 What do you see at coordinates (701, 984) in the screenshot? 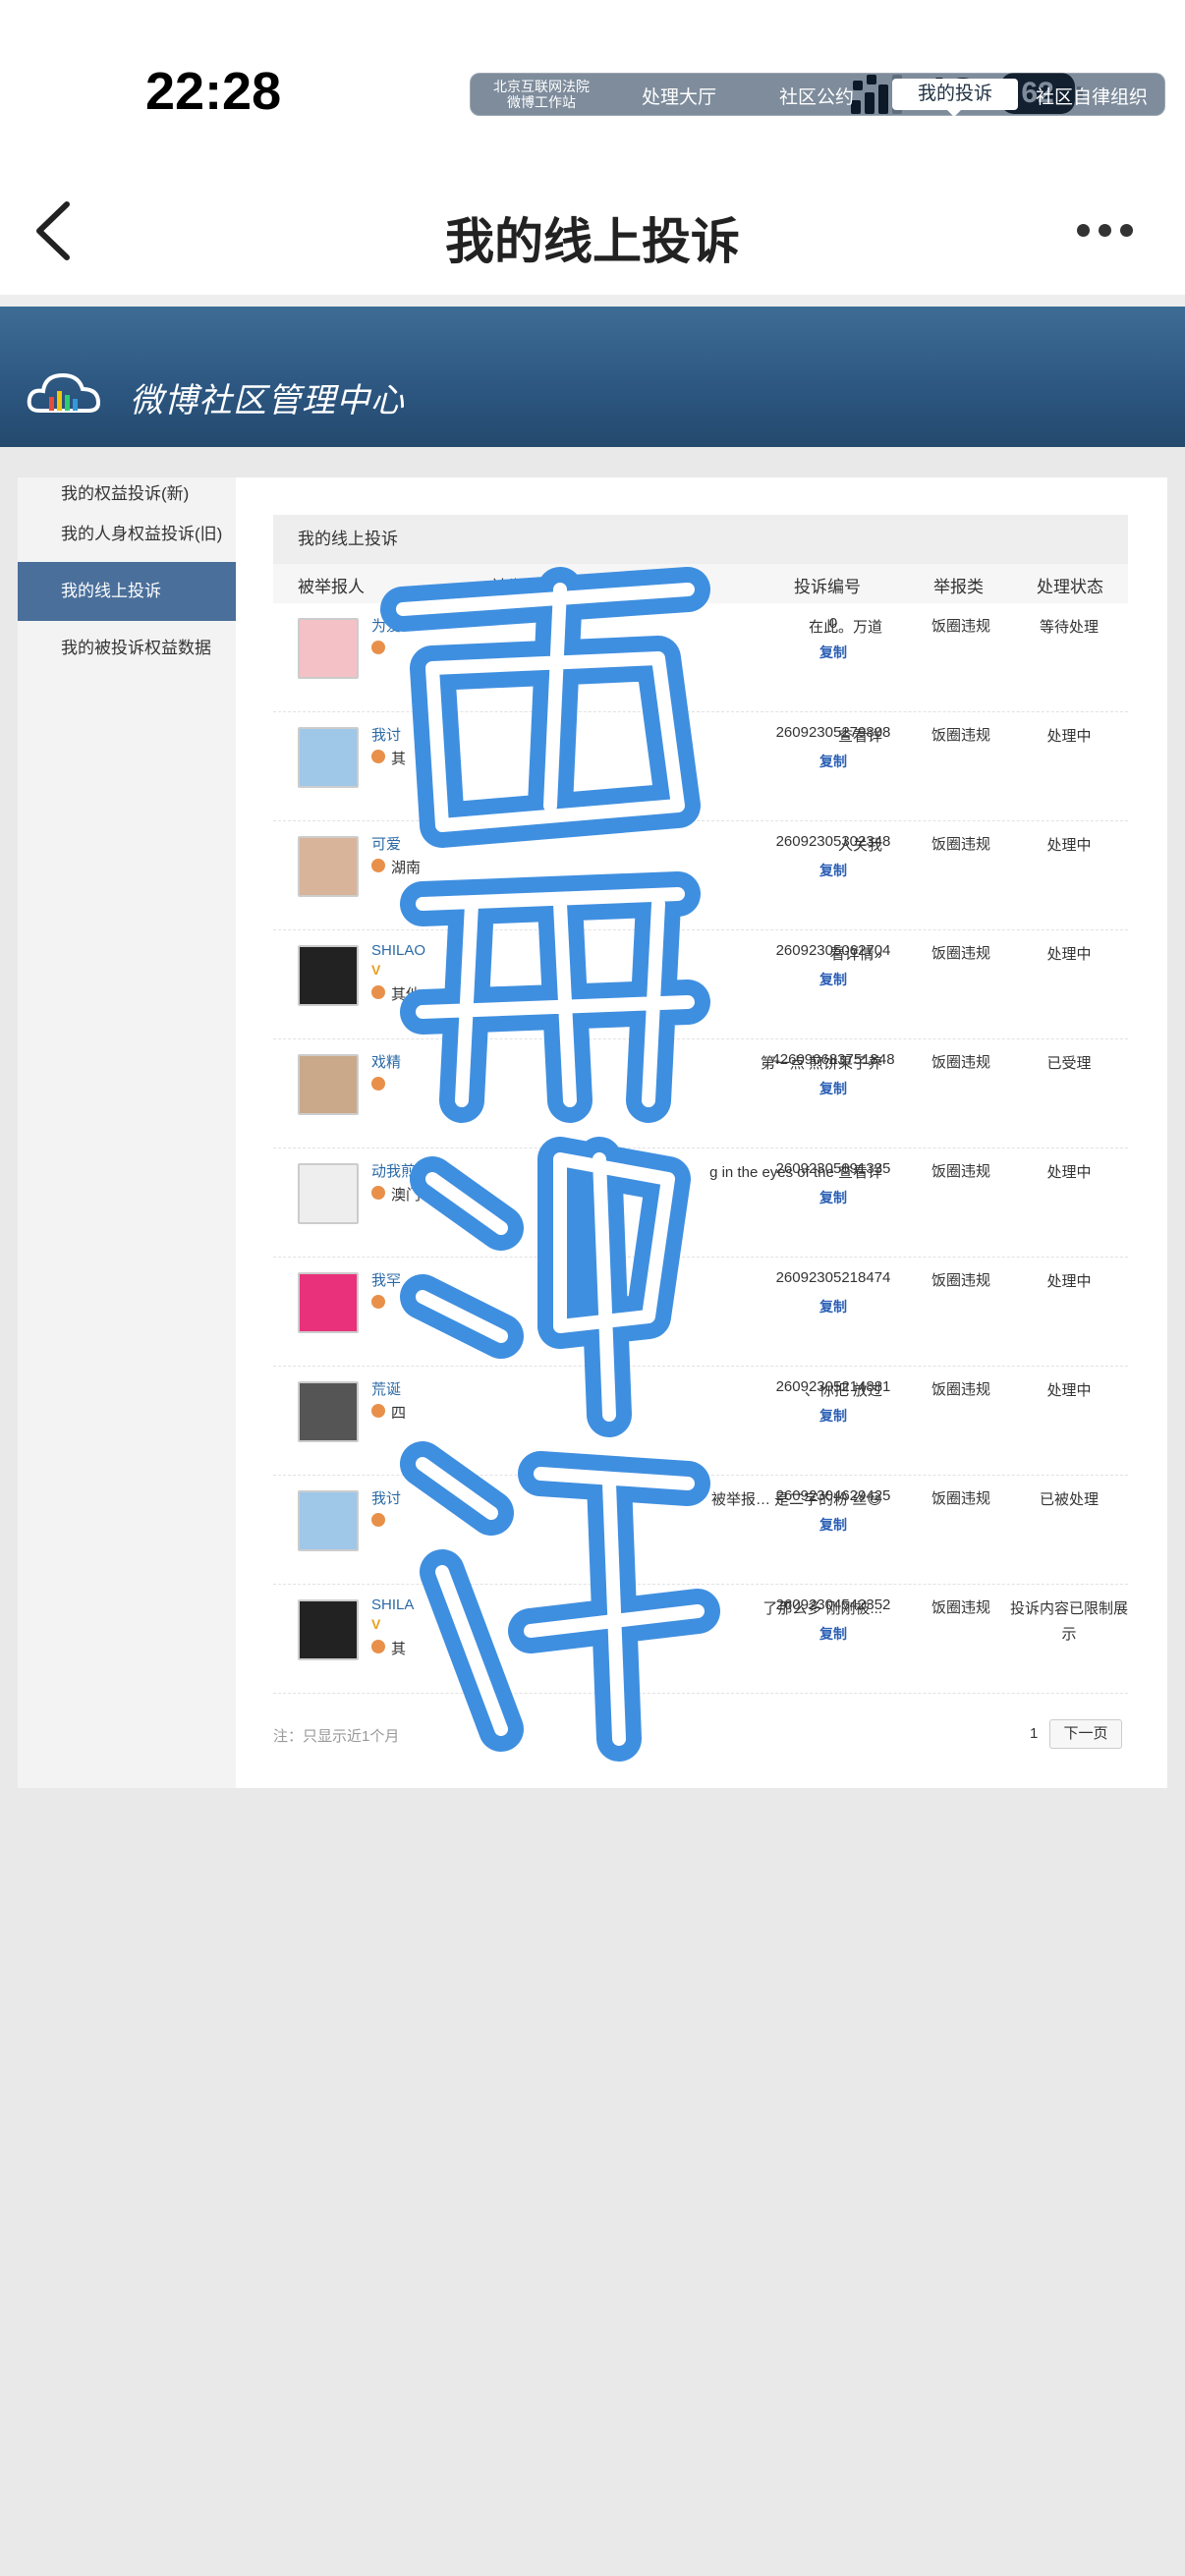
I see `table-row: SHILAO V 其他 看详情» 26092305062704 复制 饭圈违规 处理中` at bounding box center [701, 984].